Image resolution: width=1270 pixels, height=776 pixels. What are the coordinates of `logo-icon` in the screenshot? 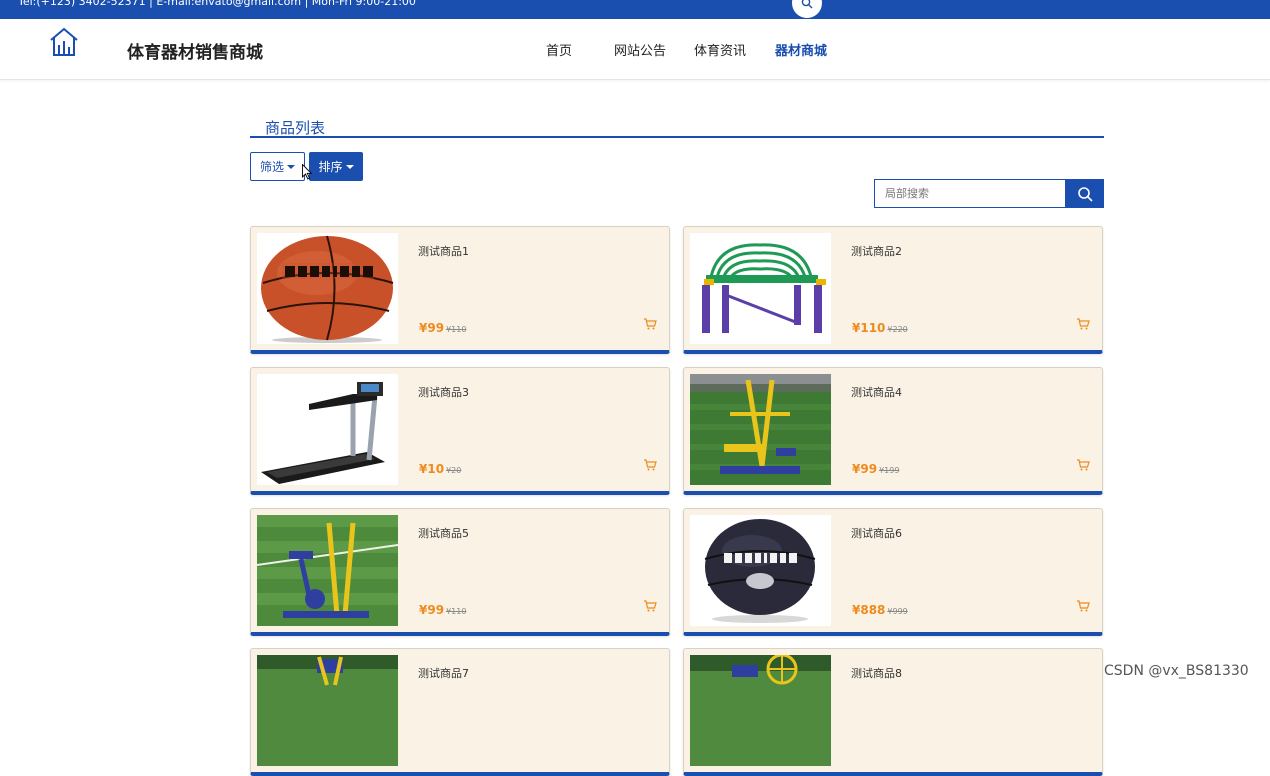 It's located at (64, 42).